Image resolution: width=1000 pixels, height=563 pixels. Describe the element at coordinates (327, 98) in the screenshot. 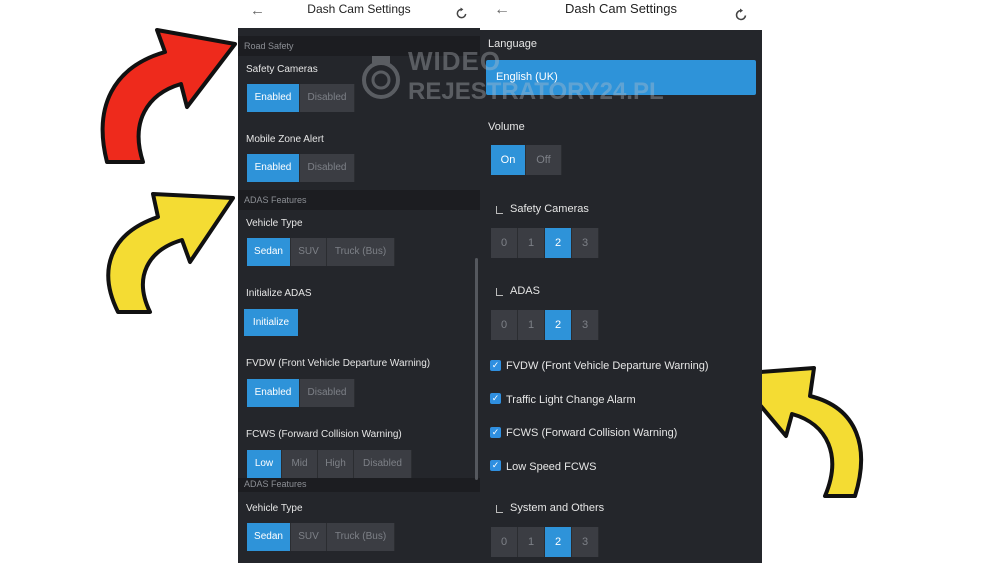

I see `safety-cameras-disabled-option: Disabled` at that location.